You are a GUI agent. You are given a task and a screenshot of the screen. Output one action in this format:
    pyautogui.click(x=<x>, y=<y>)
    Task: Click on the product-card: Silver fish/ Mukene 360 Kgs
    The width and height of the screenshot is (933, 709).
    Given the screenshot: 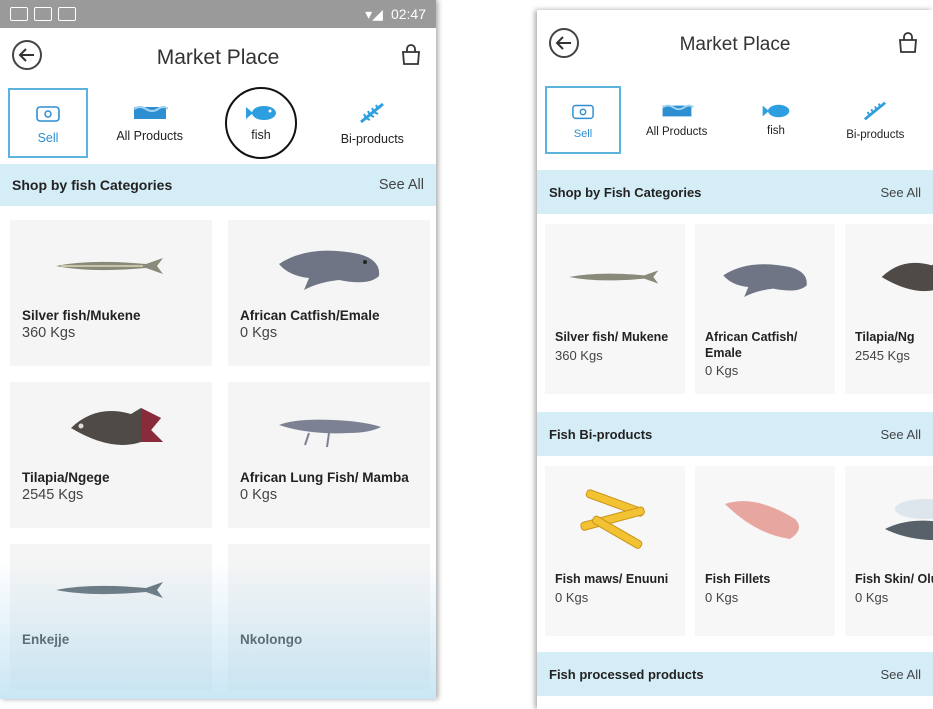 What is the action you would take?
    pyautogui.click(x=615, y=309)
    